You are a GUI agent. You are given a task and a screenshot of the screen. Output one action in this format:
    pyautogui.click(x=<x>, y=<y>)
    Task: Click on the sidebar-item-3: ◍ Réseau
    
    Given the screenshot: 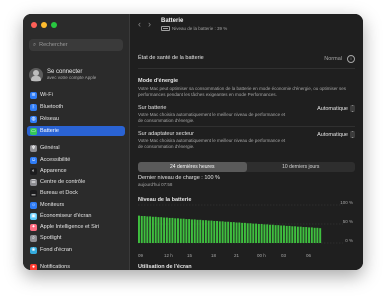 What is the action you would take?
    pyautogui.click(x=76, y=119)
    